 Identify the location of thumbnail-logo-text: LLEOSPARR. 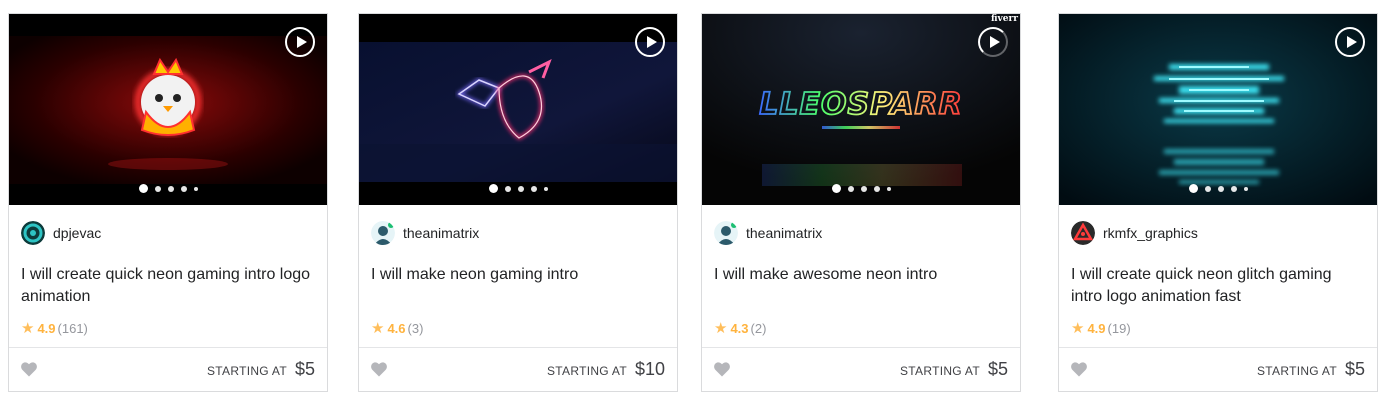
(861, 104).